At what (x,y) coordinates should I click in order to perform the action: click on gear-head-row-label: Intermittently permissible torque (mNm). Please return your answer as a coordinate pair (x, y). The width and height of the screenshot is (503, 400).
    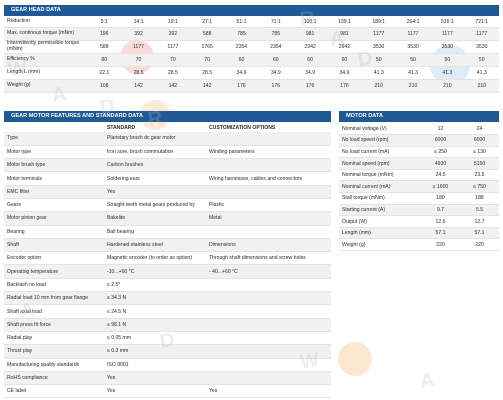
    Looking at the image, I should click on (46, 47).